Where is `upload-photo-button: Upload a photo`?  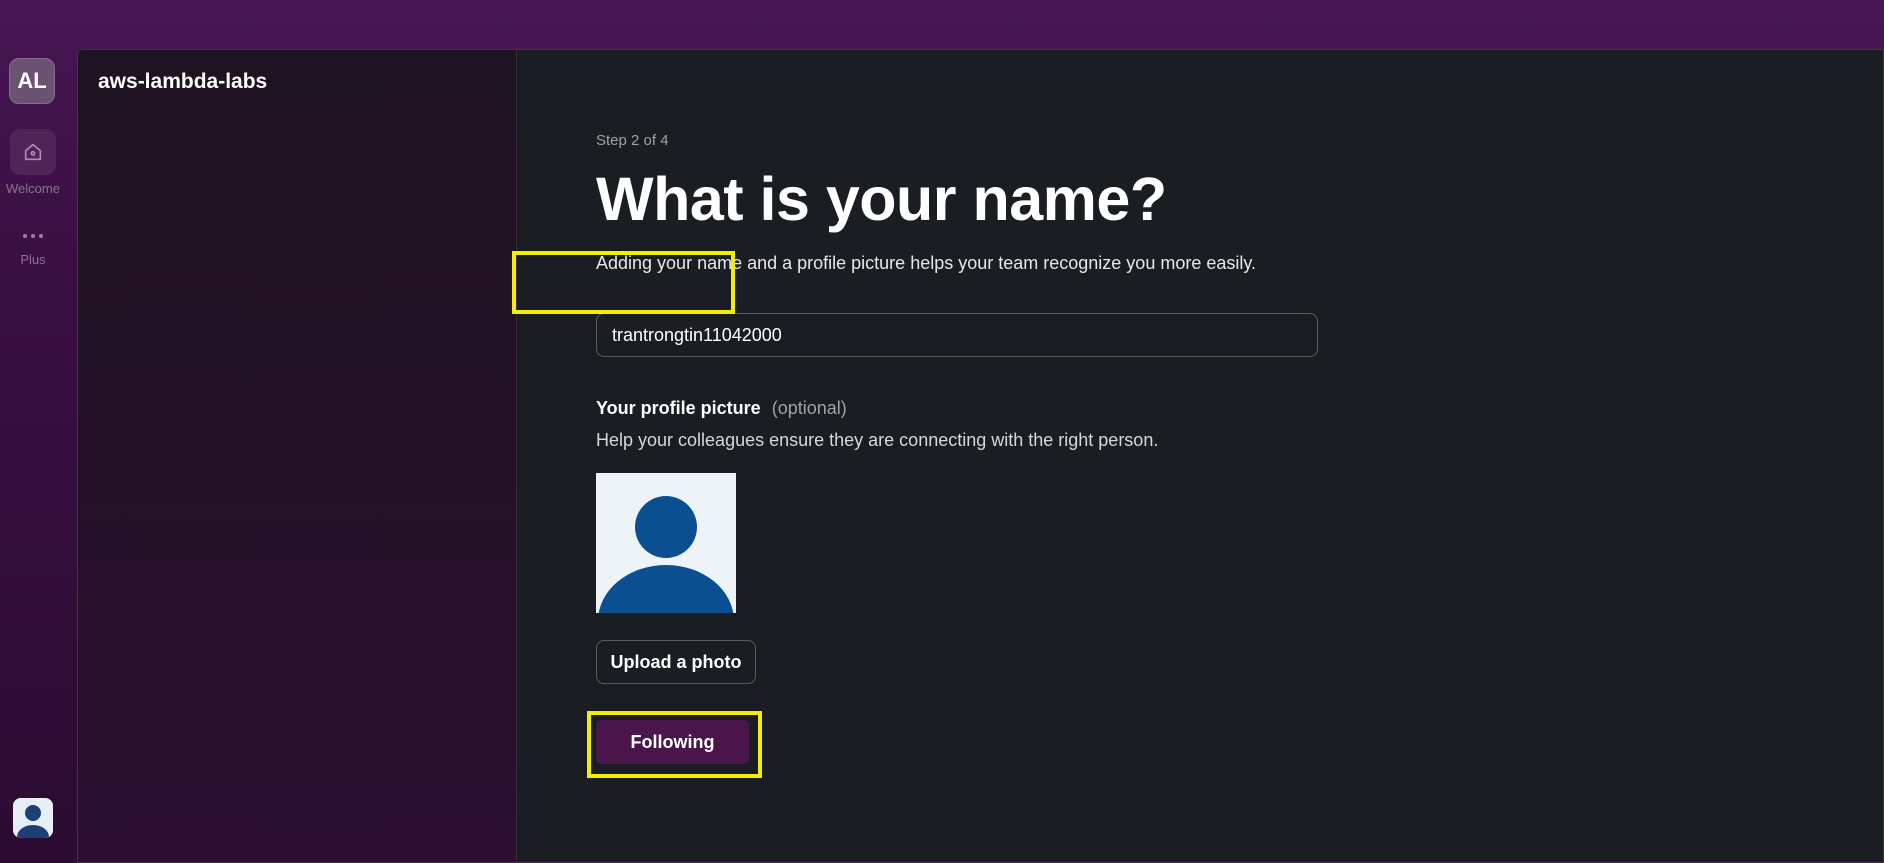 upload-photo-button: Upload a photo is located at coordinates (676, 662).